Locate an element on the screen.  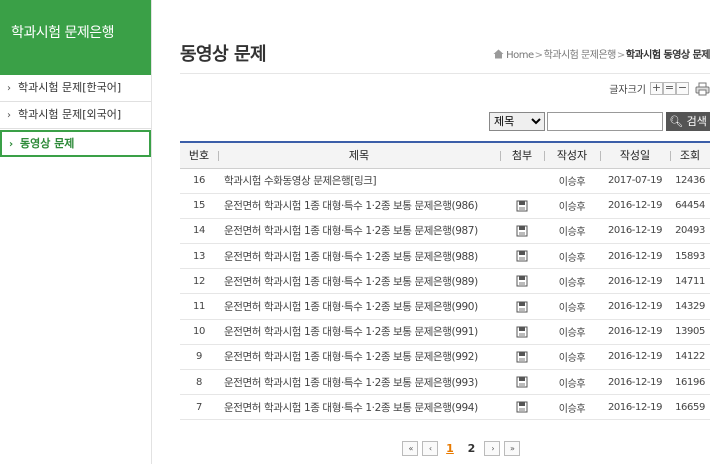
font-size-controls: 글자크기 + = − is located at coordinates (659, 89).